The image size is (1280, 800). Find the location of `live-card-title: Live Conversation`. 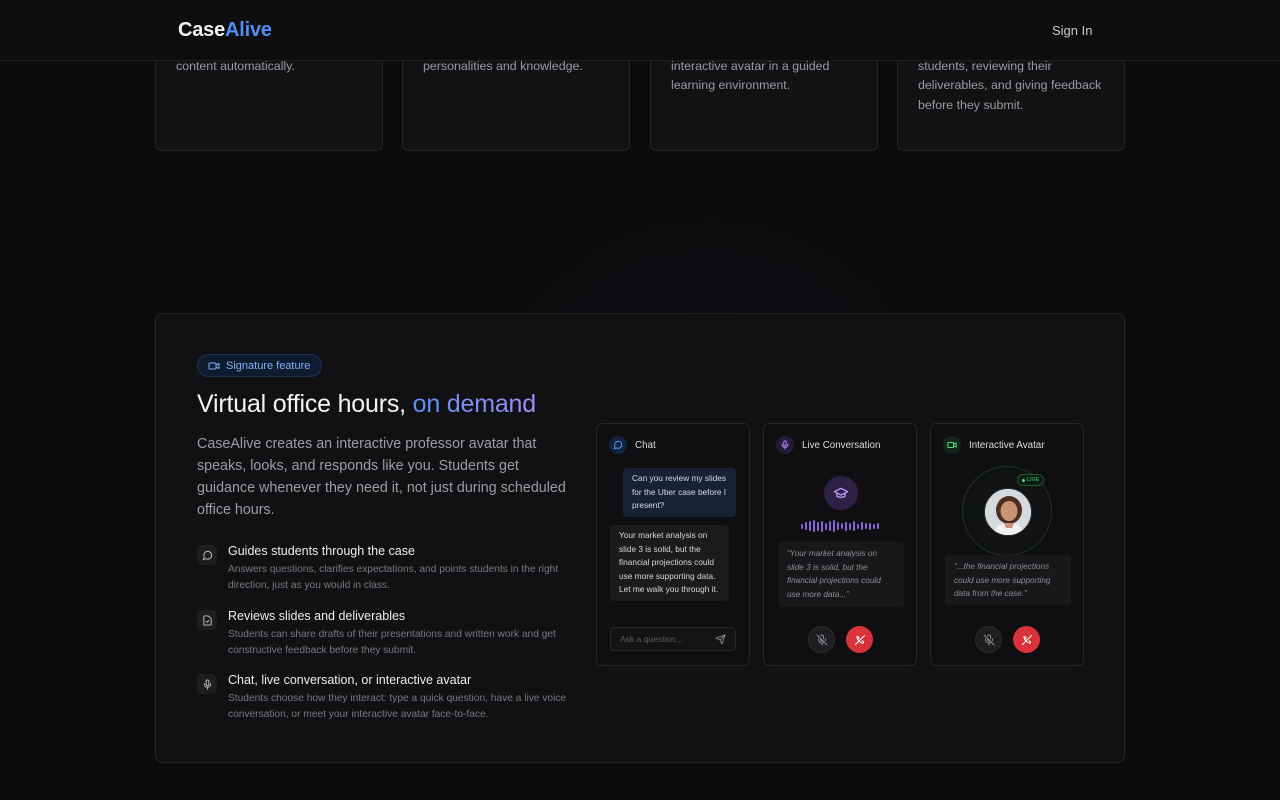

live-card-title: Live Conversation is located at coordinates (841, 445).